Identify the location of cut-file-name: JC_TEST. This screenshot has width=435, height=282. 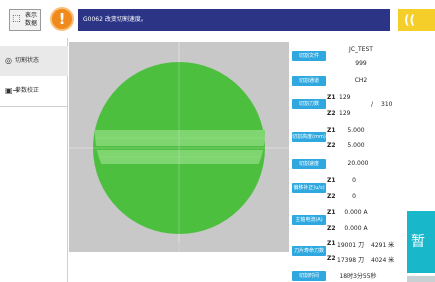
(361, 49).